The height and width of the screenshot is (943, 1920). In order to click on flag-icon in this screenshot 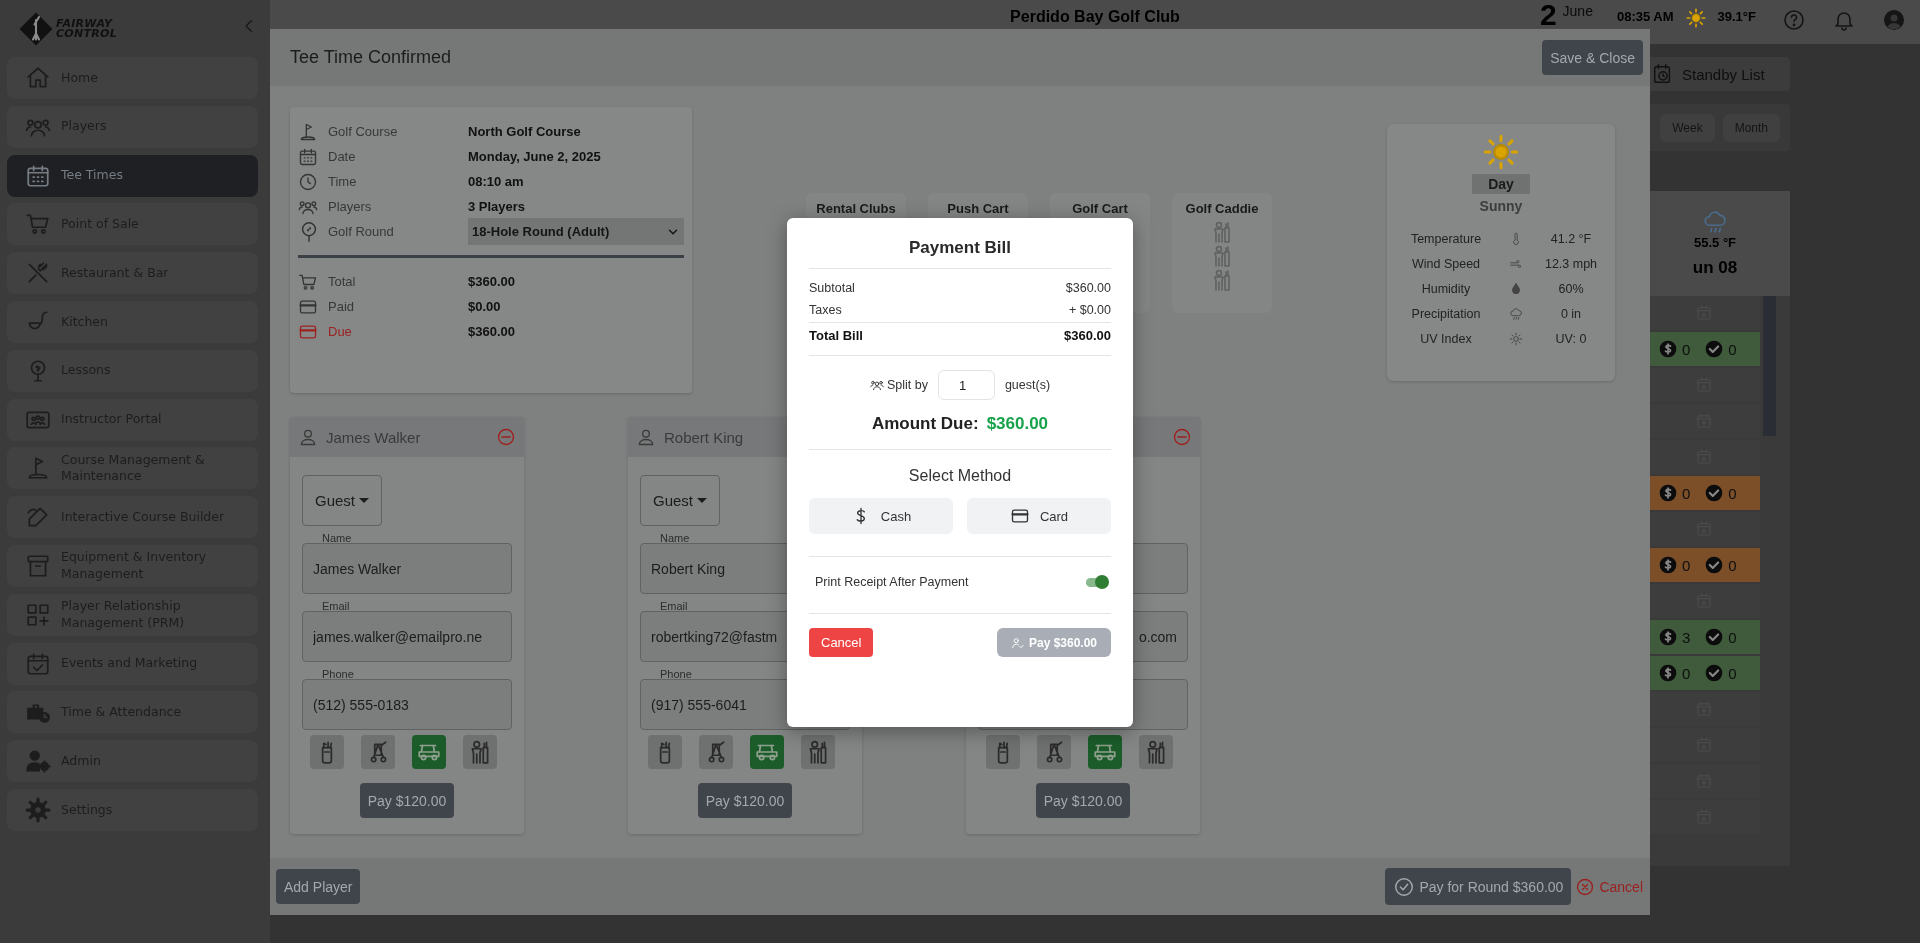, I will do `click(308, 131)`.